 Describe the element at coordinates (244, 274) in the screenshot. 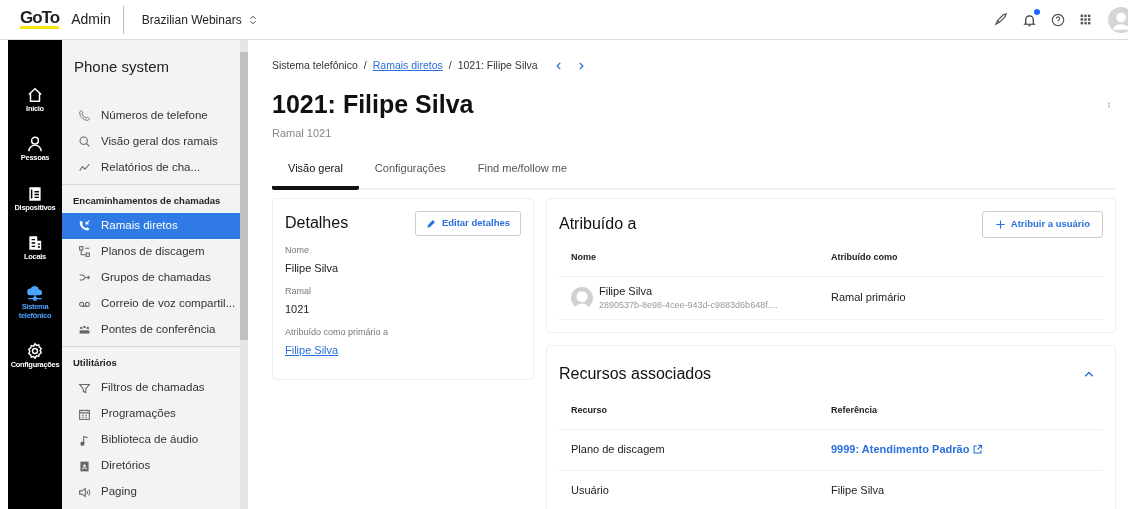

I see `scrollbar` at that location.